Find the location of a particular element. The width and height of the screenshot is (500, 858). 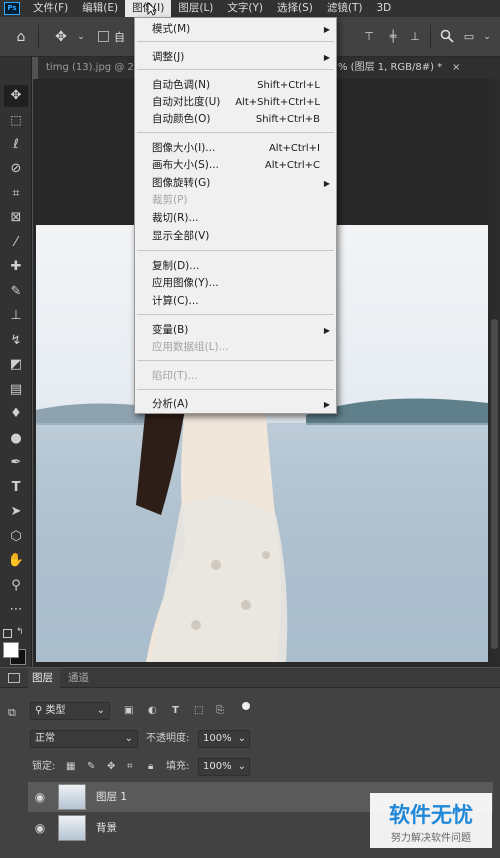

home-icon: ⌂ is located at coordinates (21, 37).